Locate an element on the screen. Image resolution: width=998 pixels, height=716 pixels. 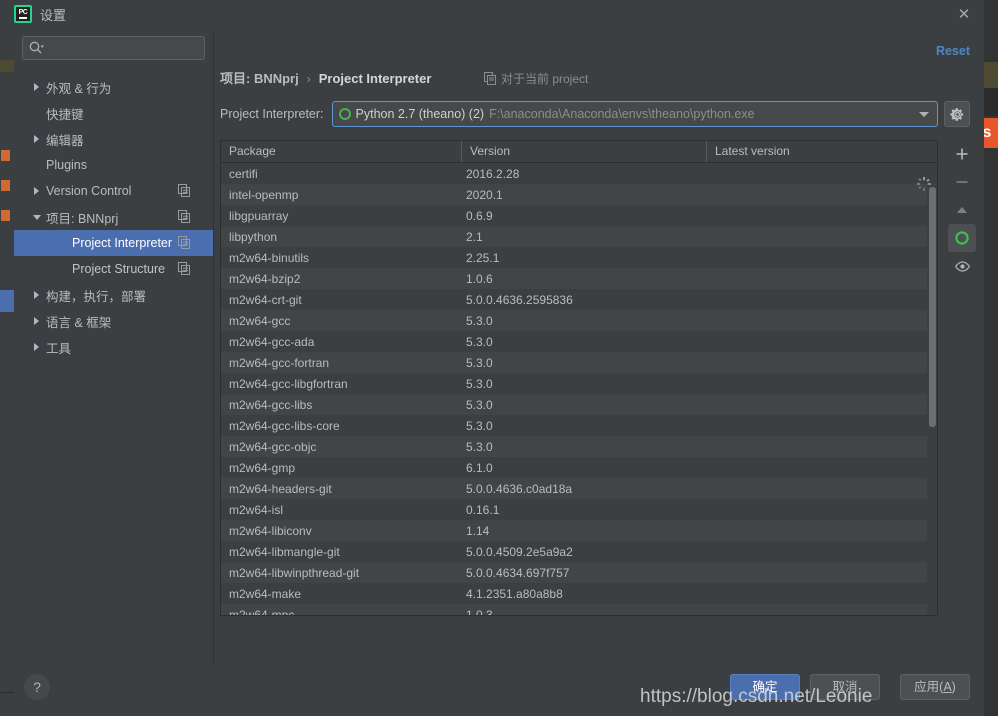
breadcrumb-project: 项目: BNNprj is located at coordinates (259, 77).